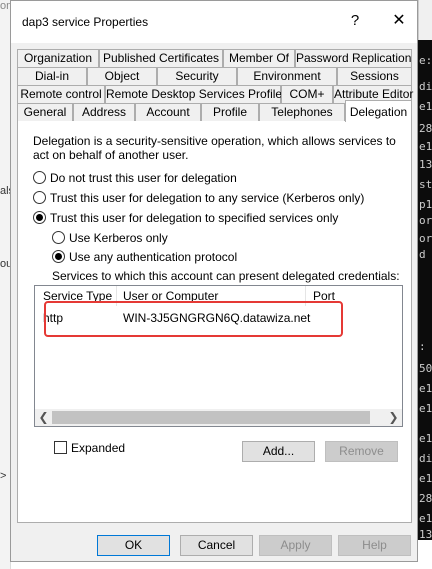 This screenshot has width=432, height=569. Describe the element at coordinates (399, 20) in the screenshot. I see `close-icon: ✕` at that location.